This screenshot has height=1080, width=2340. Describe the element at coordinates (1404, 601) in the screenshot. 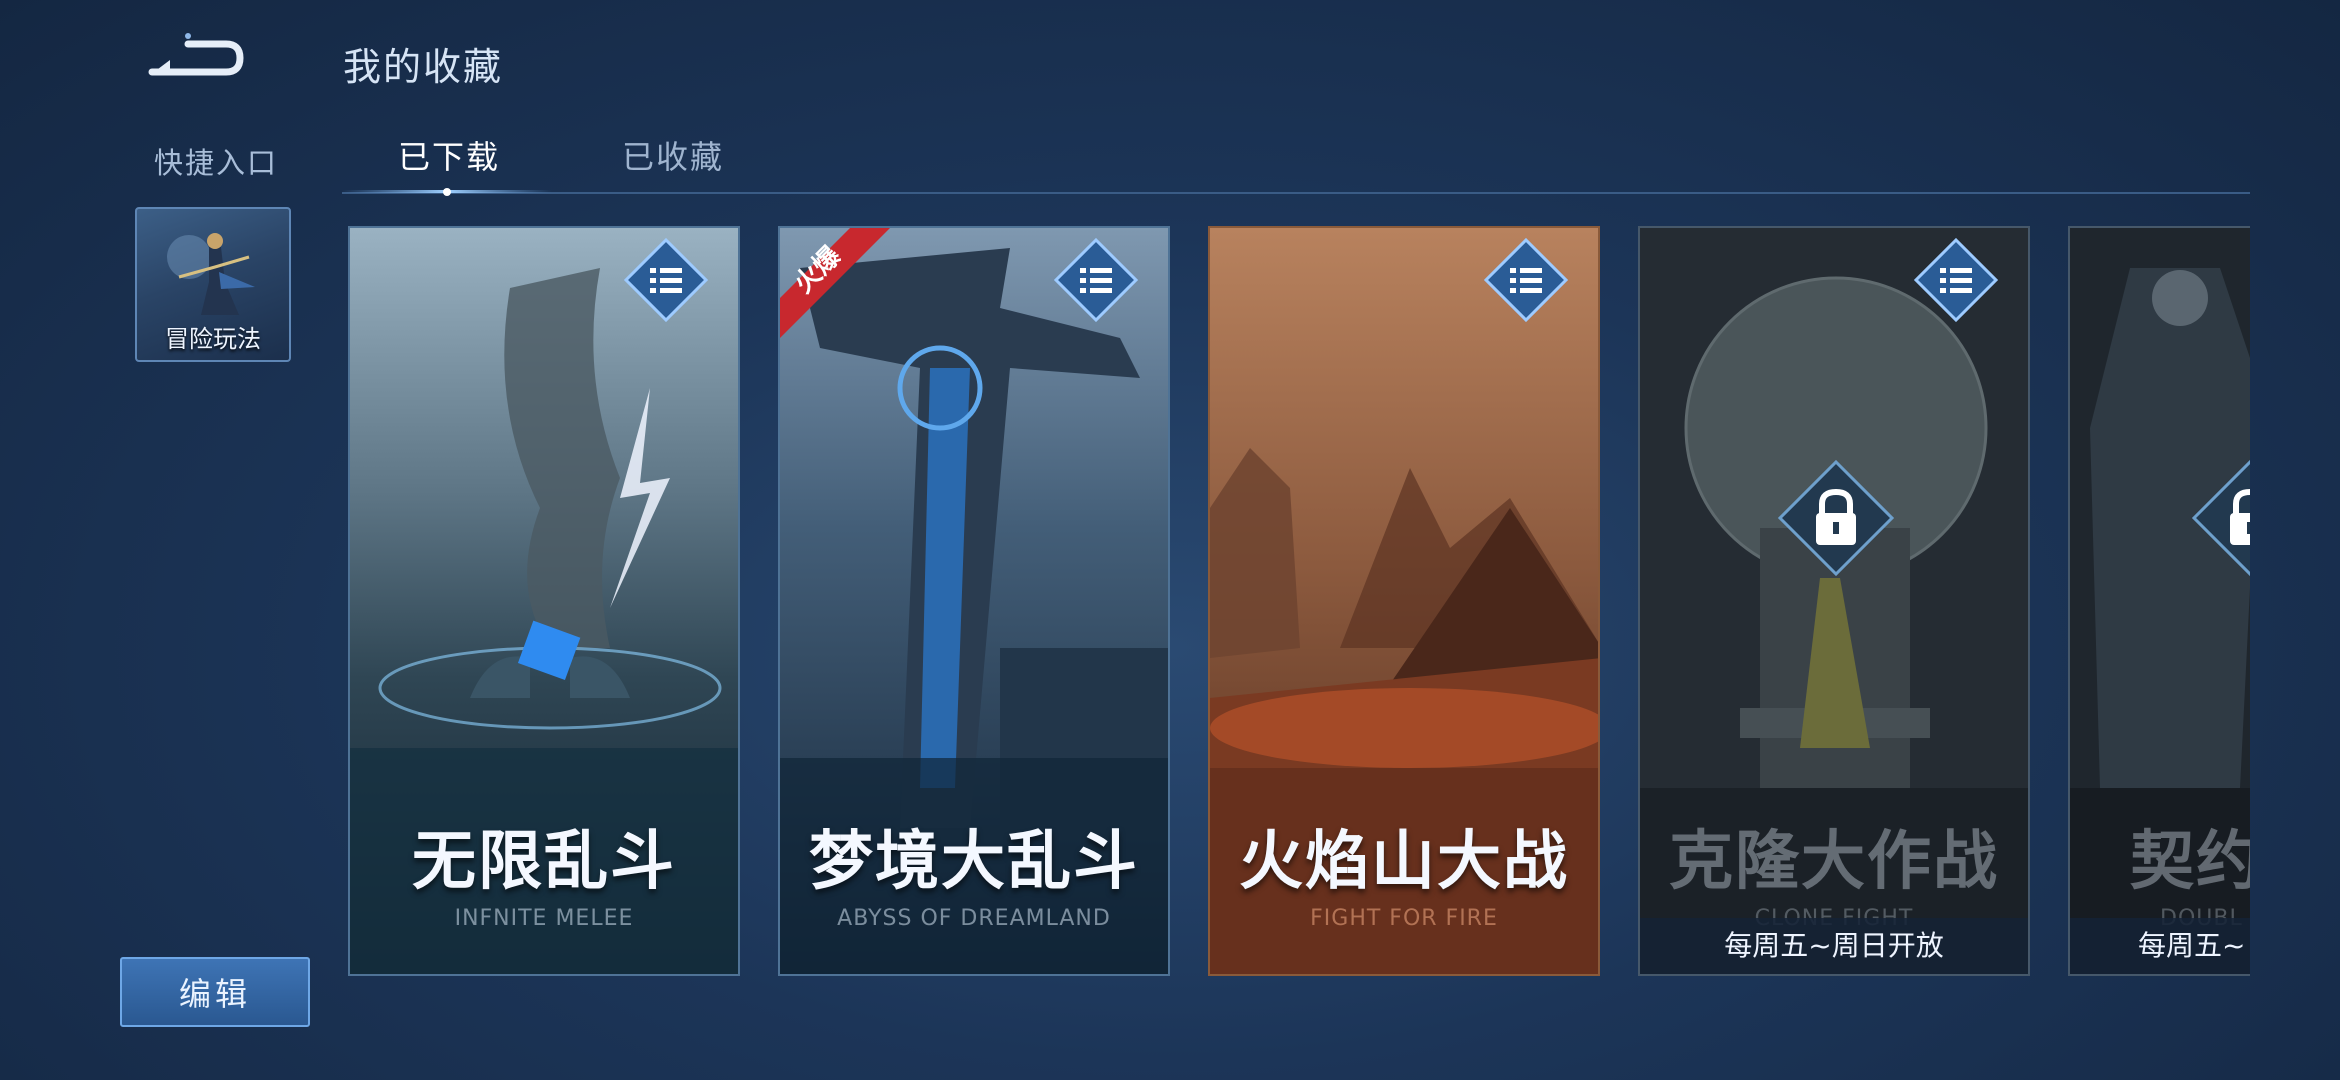

I see `mode-card-fight-for-fire: 火焰山大战 FIGHT FOR FIRE` at that location.